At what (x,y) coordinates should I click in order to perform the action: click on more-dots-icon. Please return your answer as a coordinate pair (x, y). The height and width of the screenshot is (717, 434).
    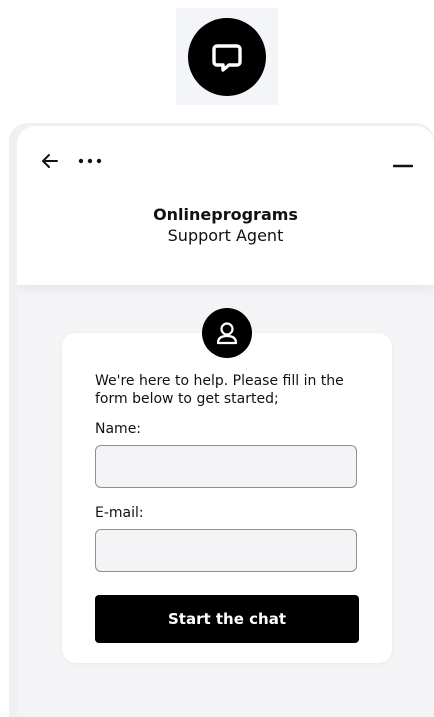
    Looking at the image, I should click on (90, 161).